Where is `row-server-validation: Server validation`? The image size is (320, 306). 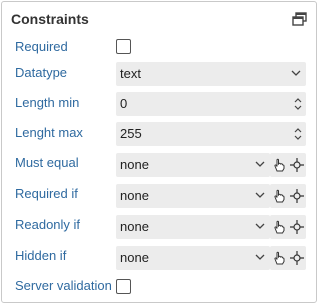
row-server-validation: Server validation is located at coordinates (160, 290).